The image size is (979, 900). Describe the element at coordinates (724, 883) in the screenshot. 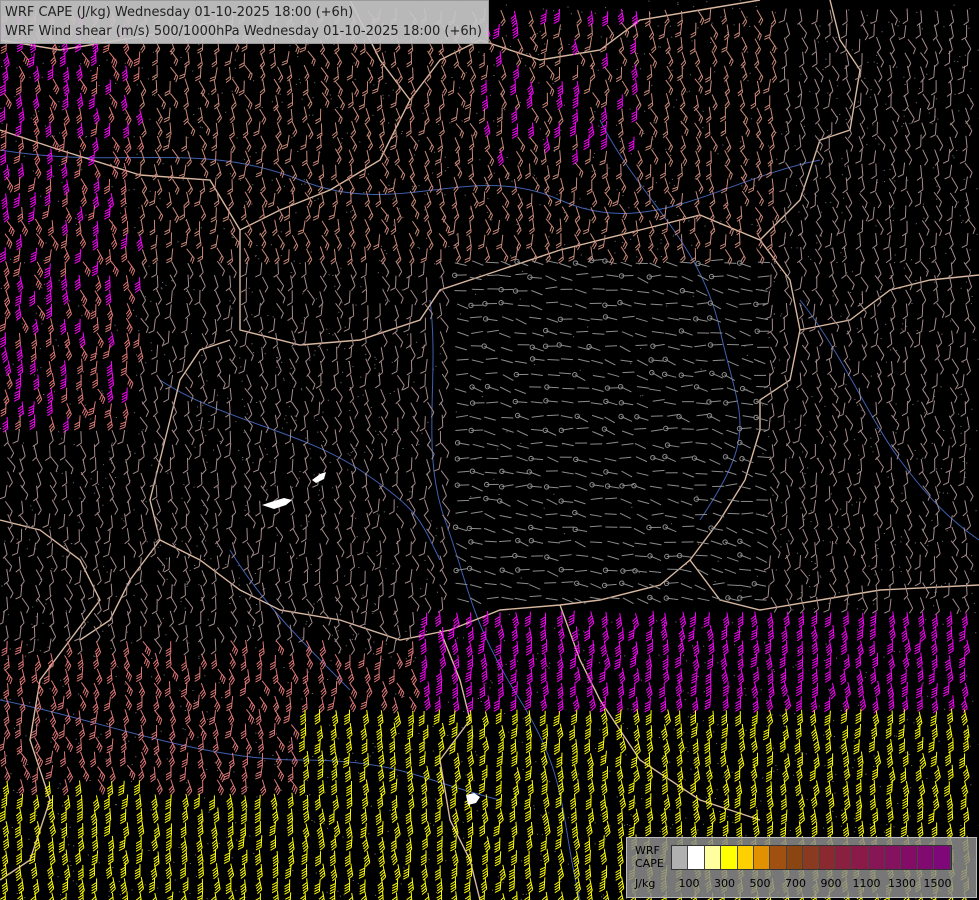

I see `legend-tick-label: 300` at that location.